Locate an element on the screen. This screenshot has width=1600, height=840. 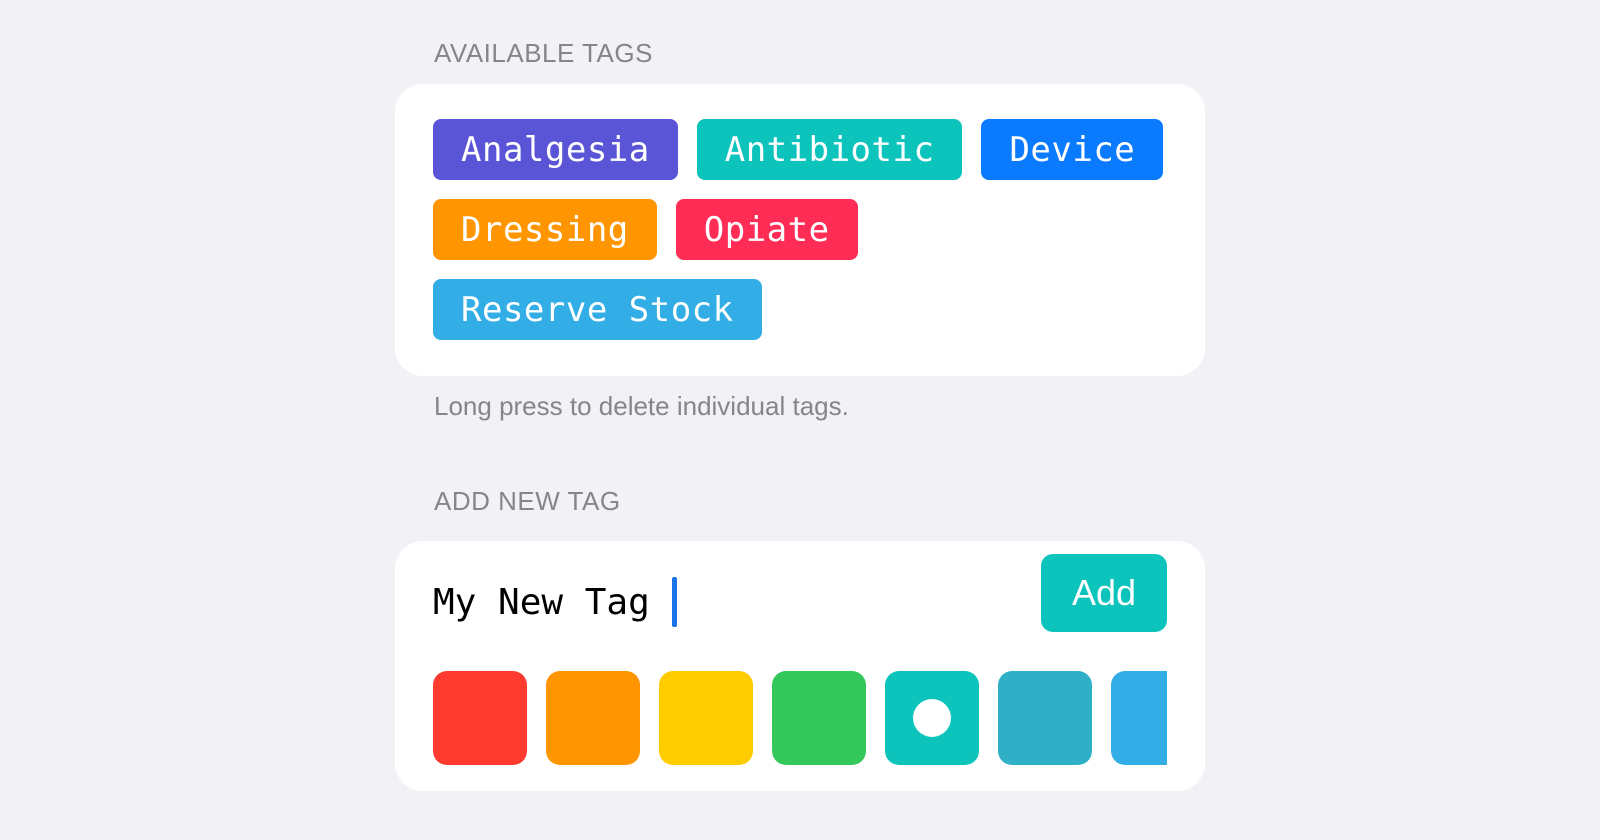
color-swatch-orange is located at coordinates (593, 718).